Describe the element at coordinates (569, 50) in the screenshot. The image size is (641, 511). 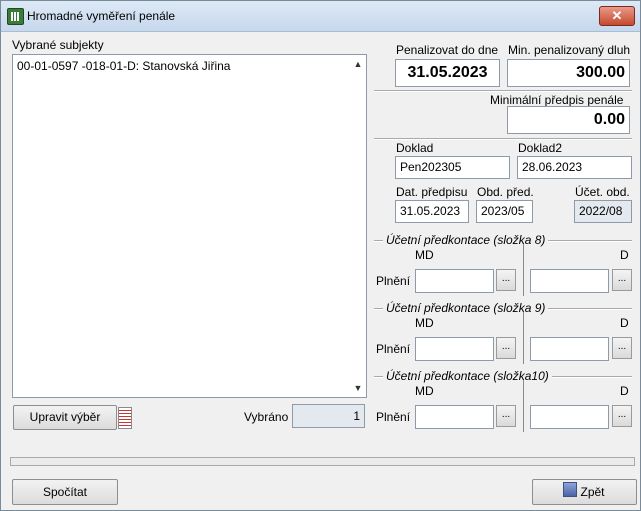
I see `min-debt-label: Min. penalizovaný dluh` at that location.